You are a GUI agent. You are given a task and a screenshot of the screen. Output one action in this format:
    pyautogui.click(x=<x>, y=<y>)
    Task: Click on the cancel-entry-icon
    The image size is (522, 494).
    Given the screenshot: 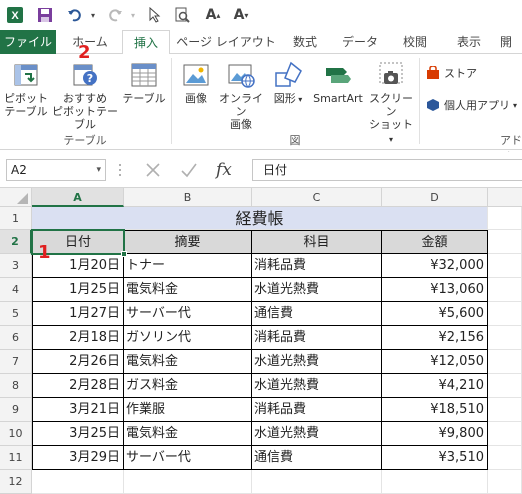 What is the action you would take?
    pyautogui.click(x=153, y=170)
    